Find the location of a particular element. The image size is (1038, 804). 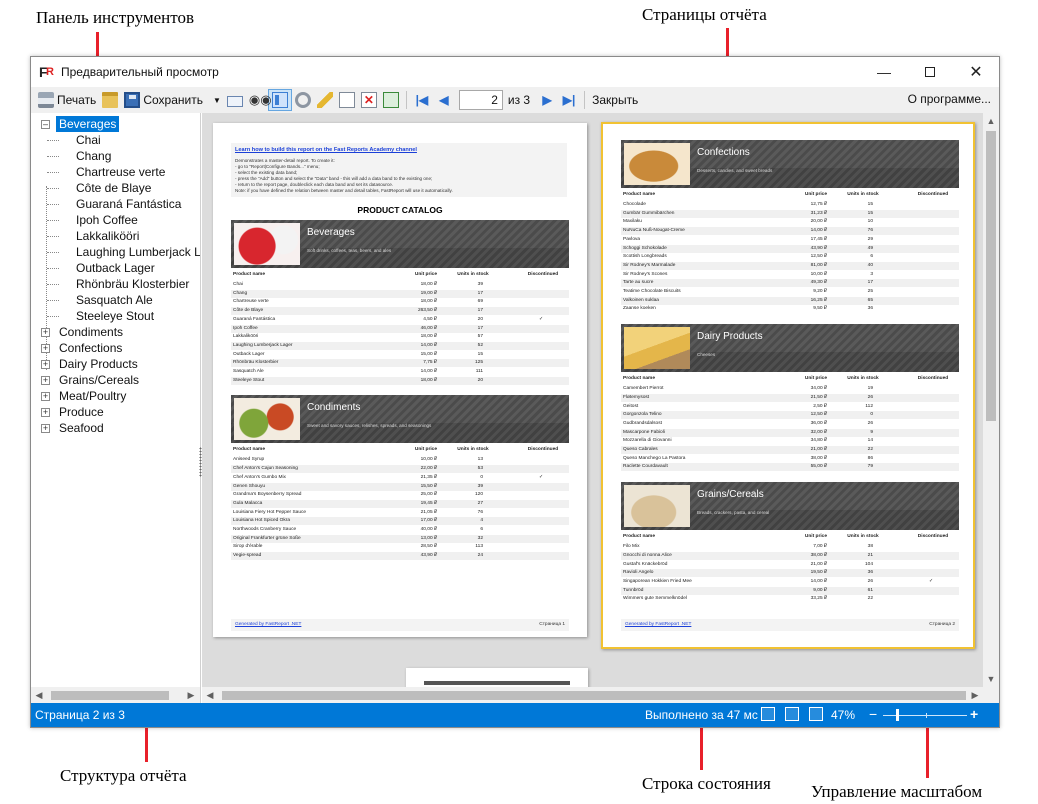

units-in-stock: 79 is located at coordinates (870, 467).